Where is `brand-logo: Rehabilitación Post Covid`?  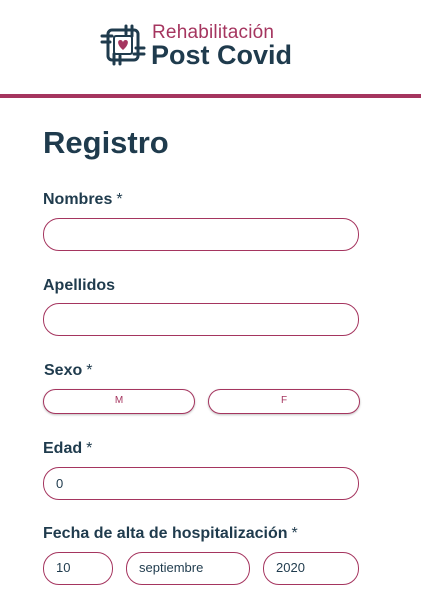
brand-logo: Rehabilitación Post Covid is located at coordinates (205, 46).